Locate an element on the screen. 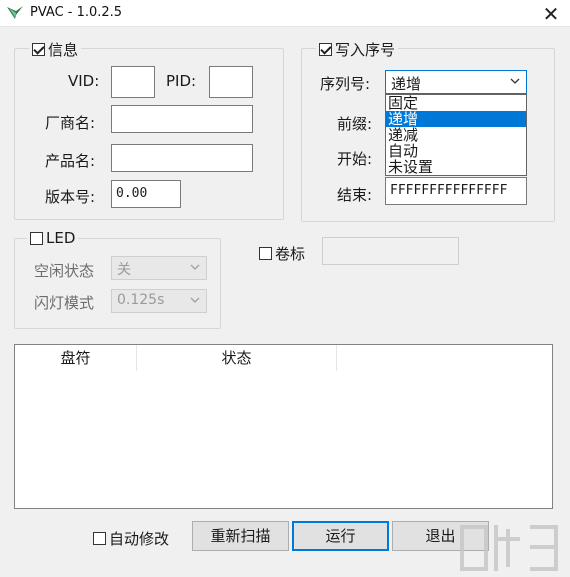 The width and height of the screenshot is (570, 577). idle-state-label: 空闲状态 is located at coordinates (64, 271).